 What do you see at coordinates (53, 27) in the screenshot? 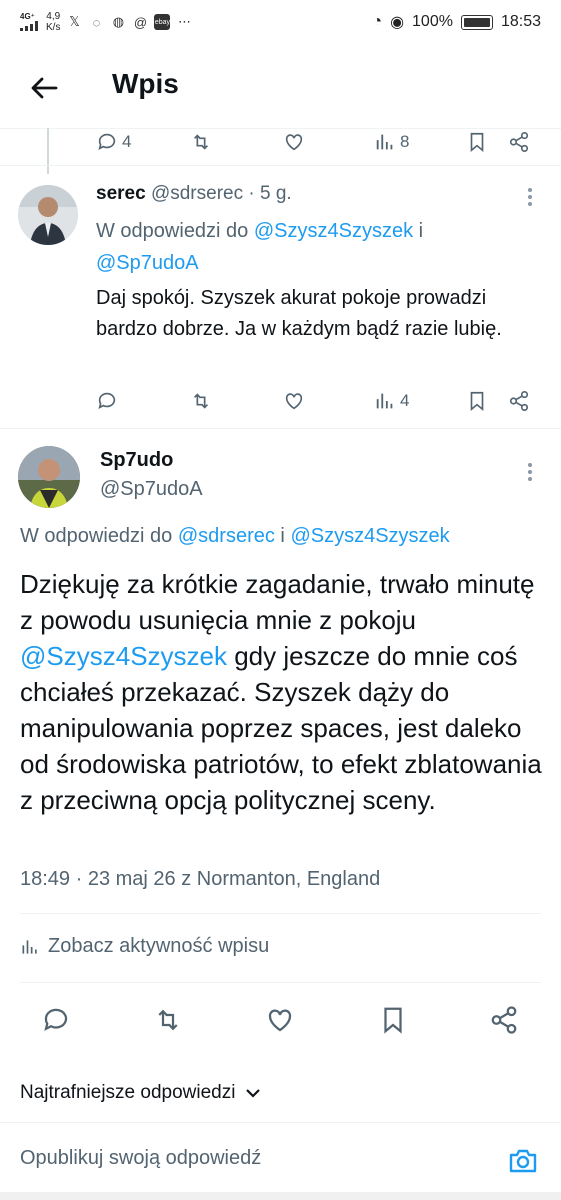
I see `speed-unit: K/s` at bounding box center [53, 27].